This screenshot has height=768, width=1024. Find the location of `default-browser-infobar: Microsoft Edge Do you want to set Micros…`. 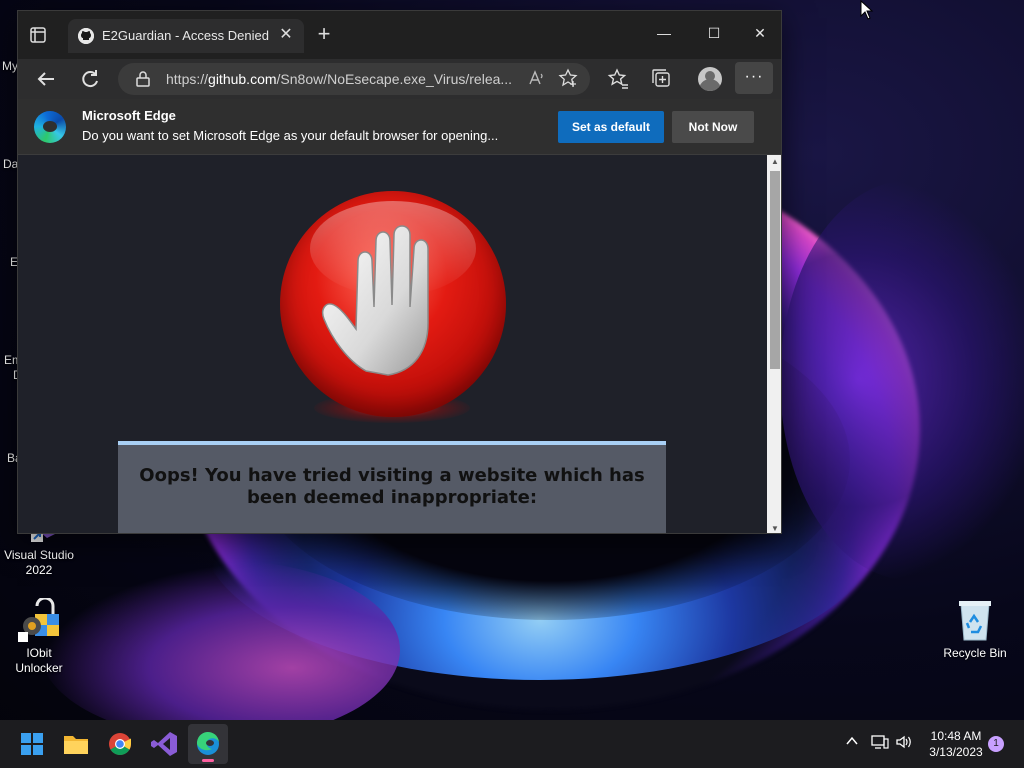

default-browser-infobar: Microsoft Edge Do you want to set Micros… is located at coordinates (399, 127).